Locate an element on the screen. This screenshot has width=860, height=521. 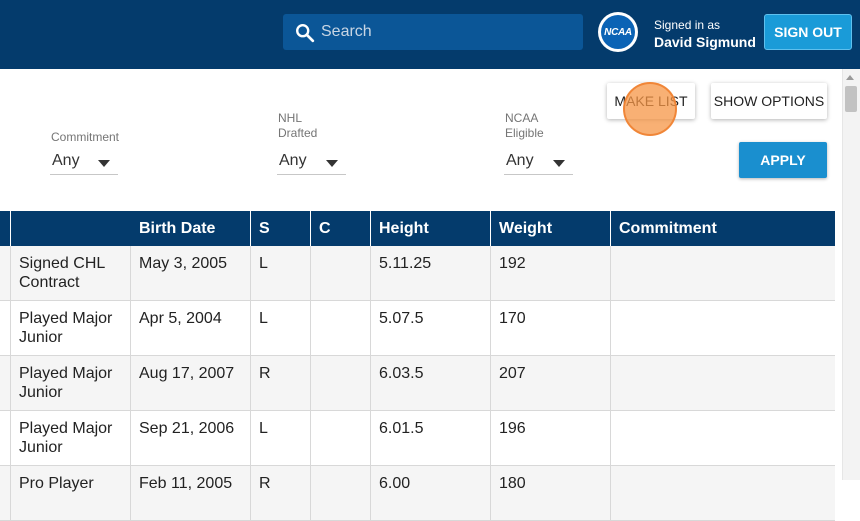
apply-button: APPLY is located at coordinates (783, 160).